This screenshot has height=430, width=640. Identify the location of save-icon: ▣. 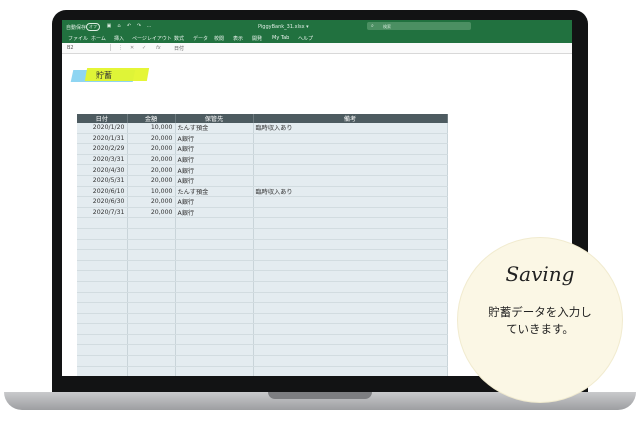
(109, 26).